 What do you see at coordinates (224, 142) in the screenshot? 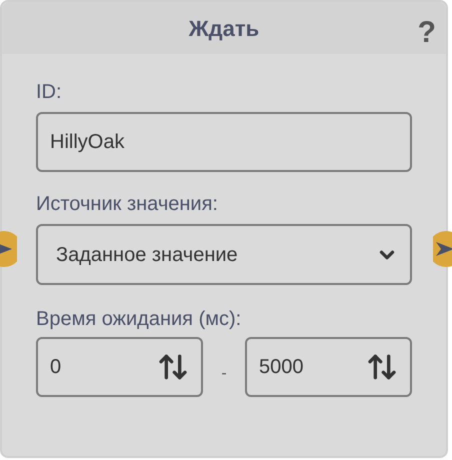
I see `id-field: HillyOak` at bounding box center [224, 142].